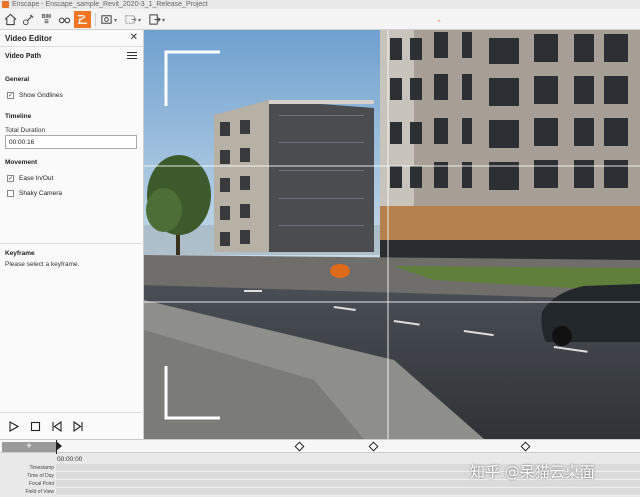 Image resolution: width=640 pixels, height=497 pixels. Describe the element at coordinates (21, 162) in the screenshot. I see `movement-heading: Movement` at that location.